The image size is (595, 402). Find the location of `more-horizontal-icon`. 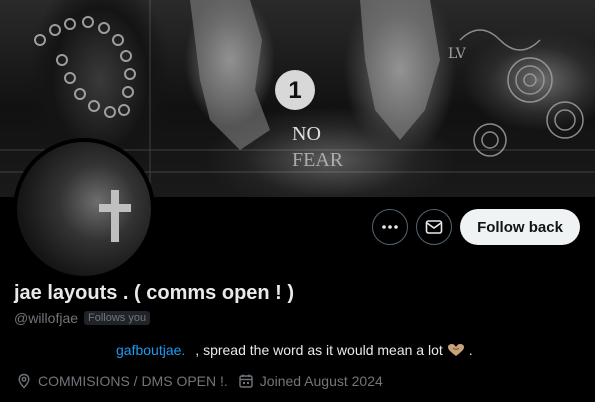

more-horizontal-icon is located at coordinates (390, 227).